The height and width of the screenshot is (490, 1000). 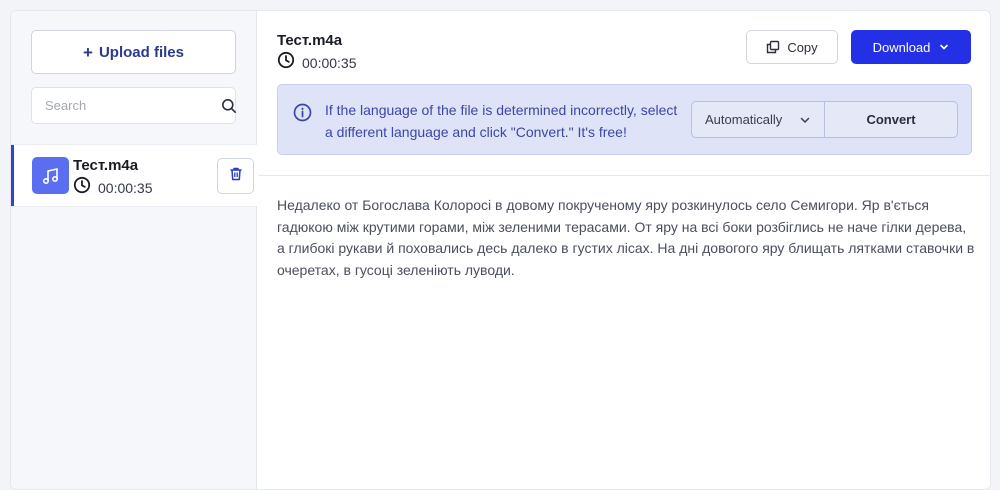 What do you see at coordinates (229, 106) in the screenshot?
I see `search-icon` at bounding box center [229, 106].